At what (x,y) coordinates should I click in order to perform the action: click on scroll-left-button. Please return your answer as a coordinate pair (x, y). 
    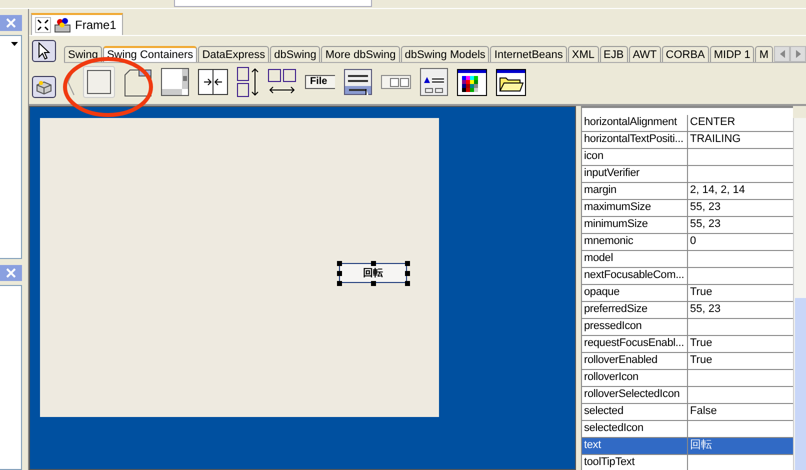
    Looking at the image, I should click on (782, 54).